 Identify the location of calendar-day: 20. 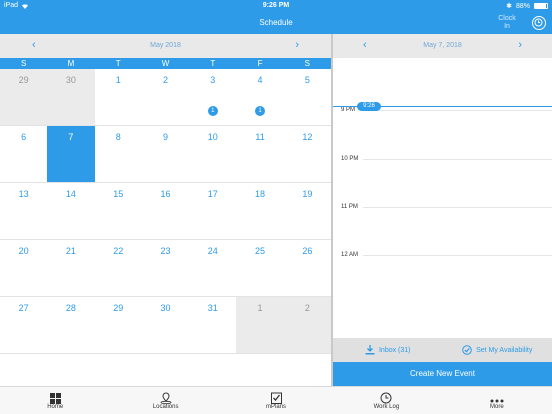
(23, 268).